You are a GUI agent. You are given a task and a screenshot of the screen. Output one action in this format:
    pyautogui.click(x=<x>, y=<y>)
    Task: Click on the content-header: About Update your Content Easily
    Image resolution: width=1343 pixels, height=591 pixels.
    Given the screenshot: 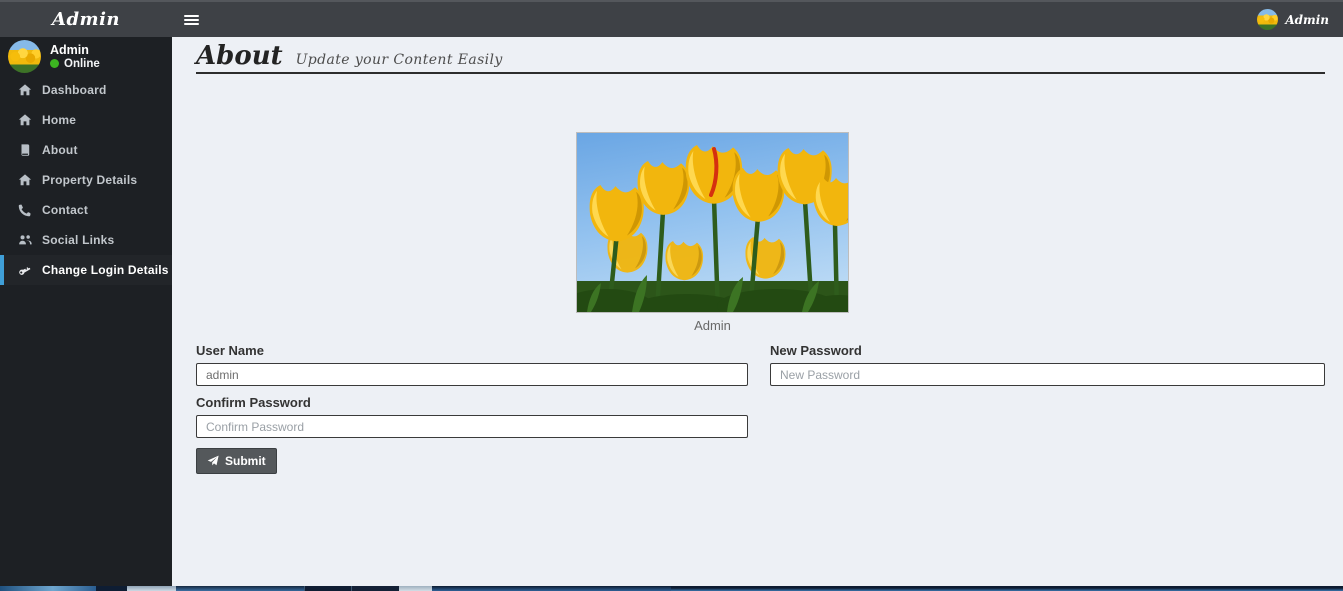 What is the action you would take?
    pyautogui.click(x=760, y=55)
    